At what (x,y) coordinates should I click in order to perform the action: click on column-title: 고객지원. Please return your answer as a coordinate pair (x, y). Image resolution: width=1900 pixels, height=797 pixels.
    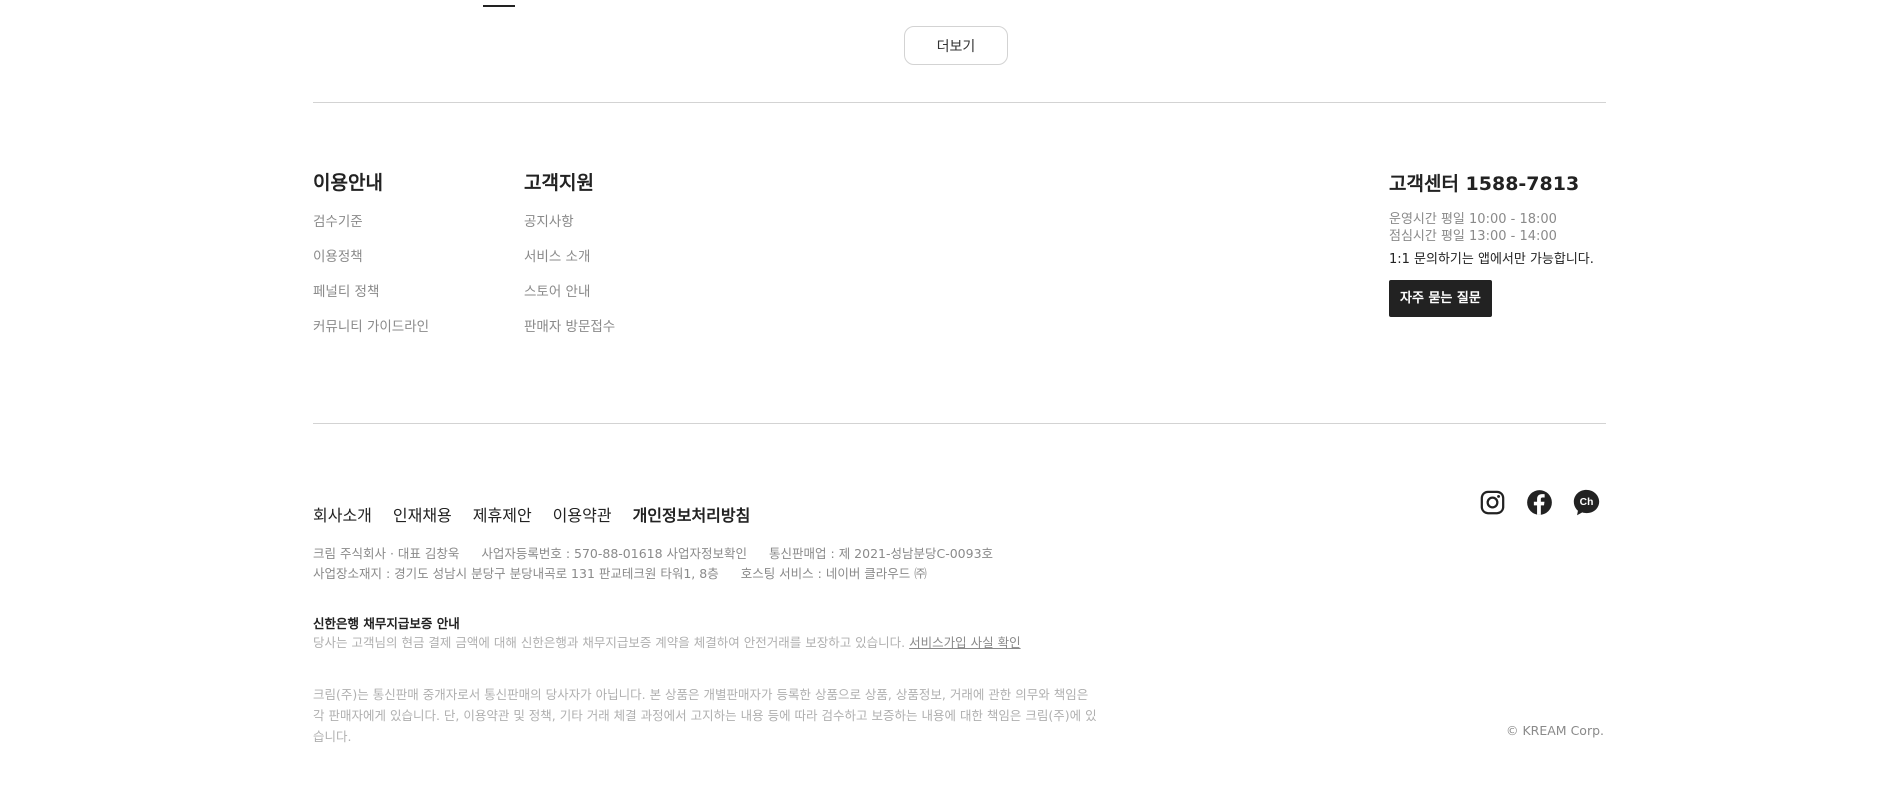
    Looking at the image, I should click on (559, 183).